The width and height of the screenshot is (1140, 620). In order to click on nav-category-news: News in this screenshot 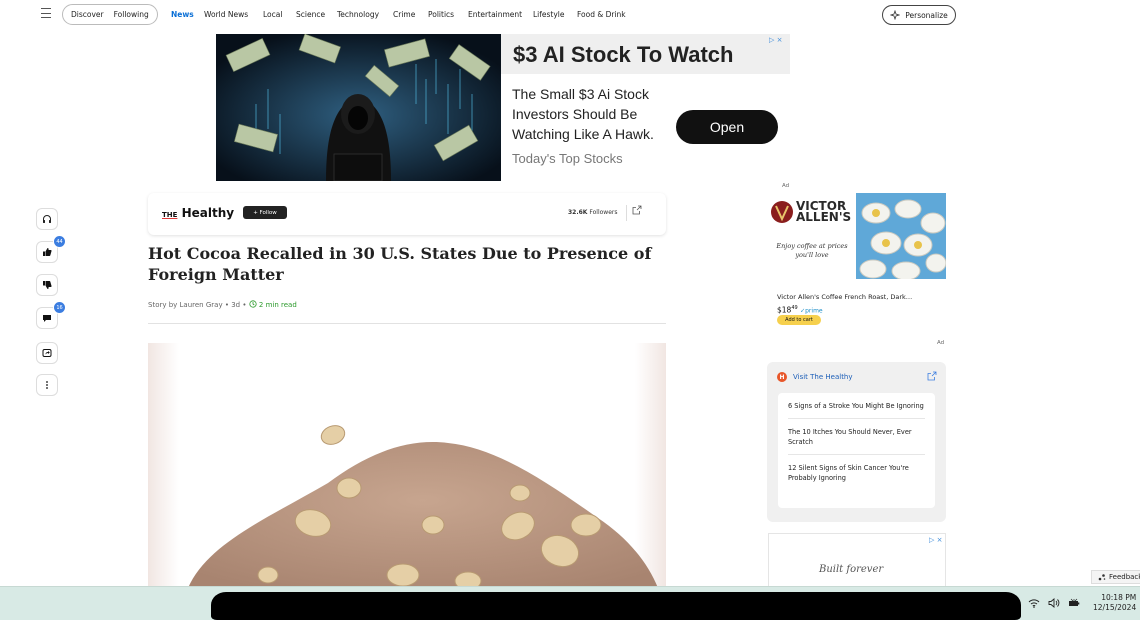, I will do `click(182, 14)`.